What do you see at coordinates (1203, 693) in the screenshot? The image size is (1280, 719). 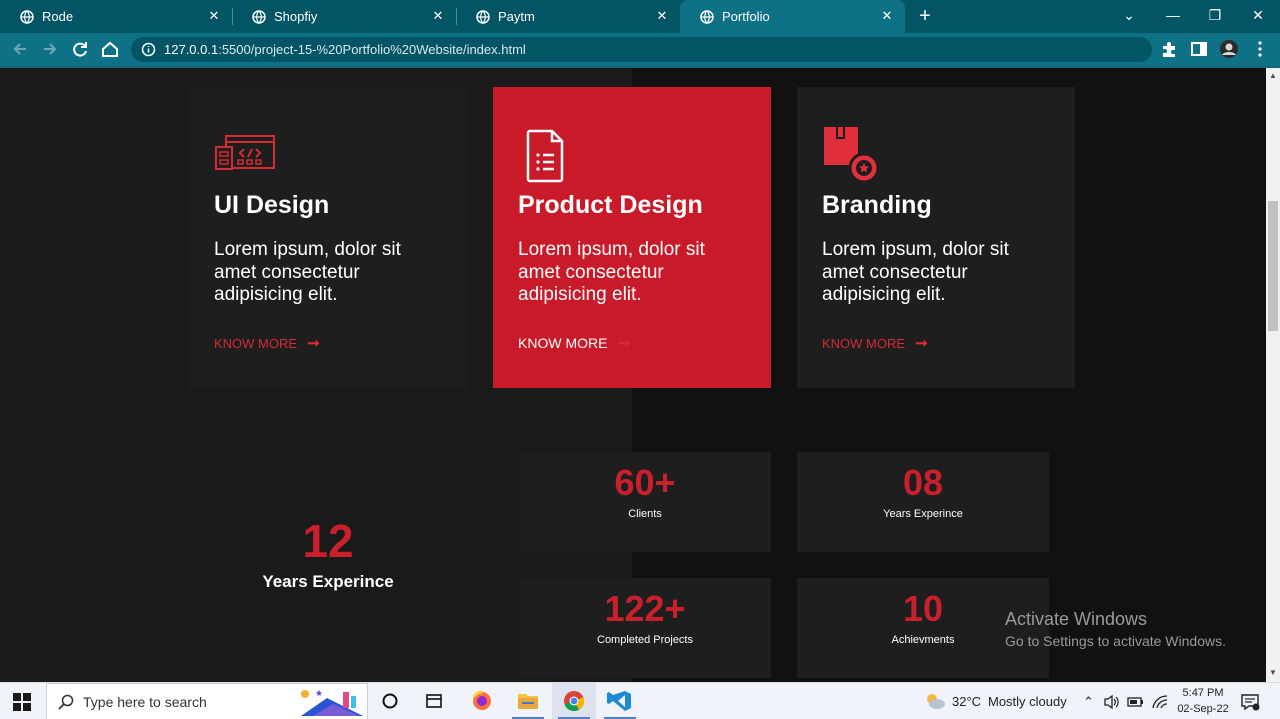 I see `clock-time: 5:47 PM` at bounding box center [1203, 693].